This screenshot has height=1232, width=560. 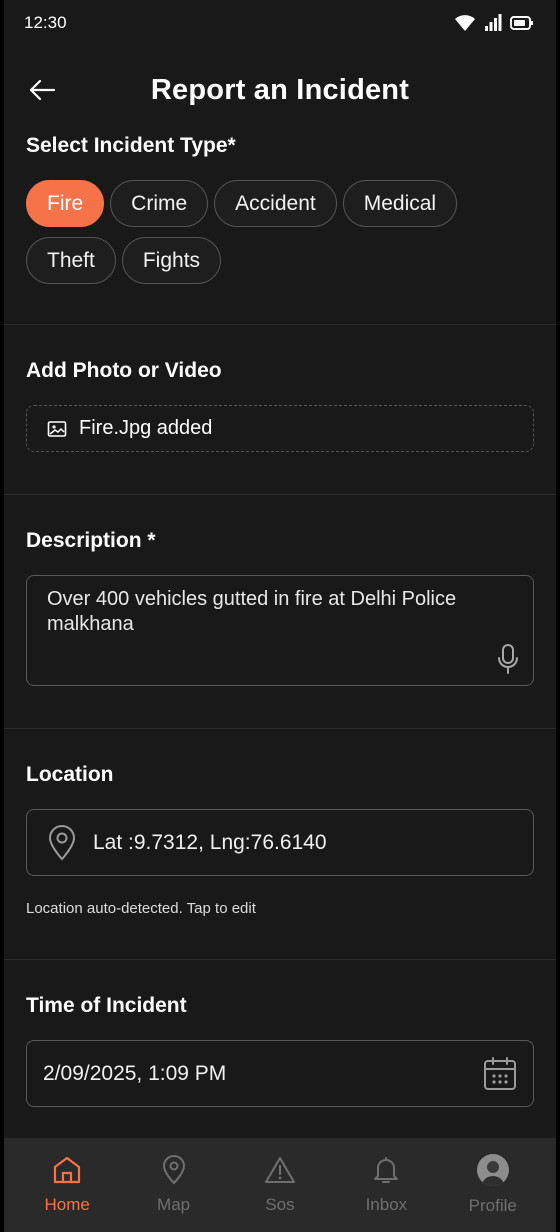 I want to click on location-field: Lat :9.7312, Lng:76.6140, so click(x=280, y=842).